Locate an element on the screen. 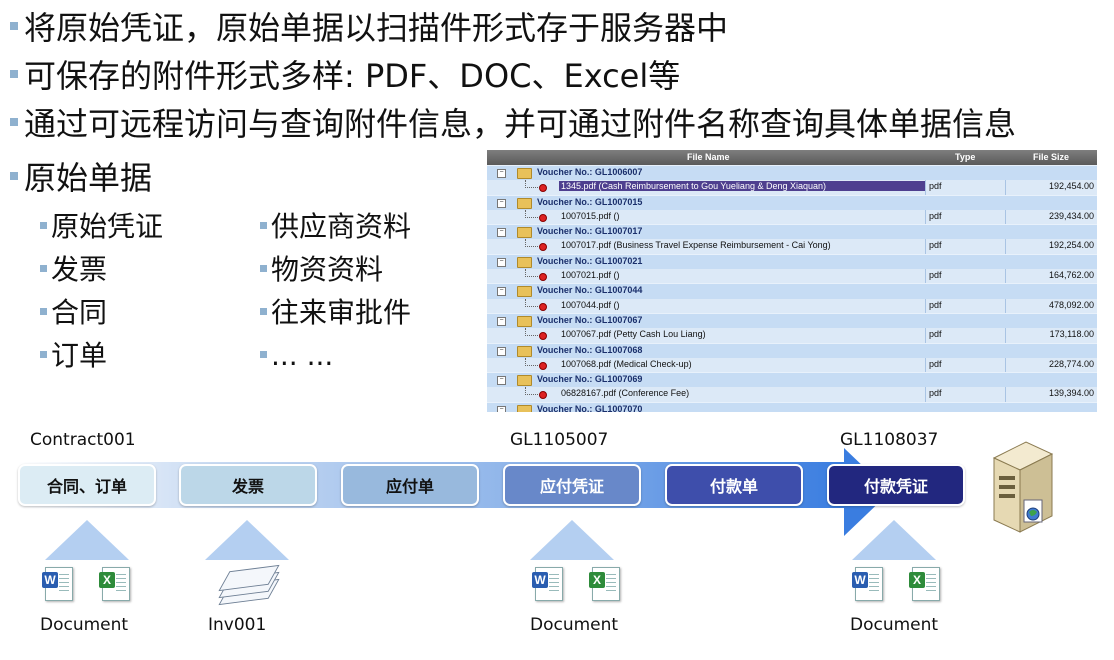 Image resolution: width=1114 pixels, height=660 pixels. voucher-group-row: − Voucher No.: GL1006007 is located at coordinates (792, 173).